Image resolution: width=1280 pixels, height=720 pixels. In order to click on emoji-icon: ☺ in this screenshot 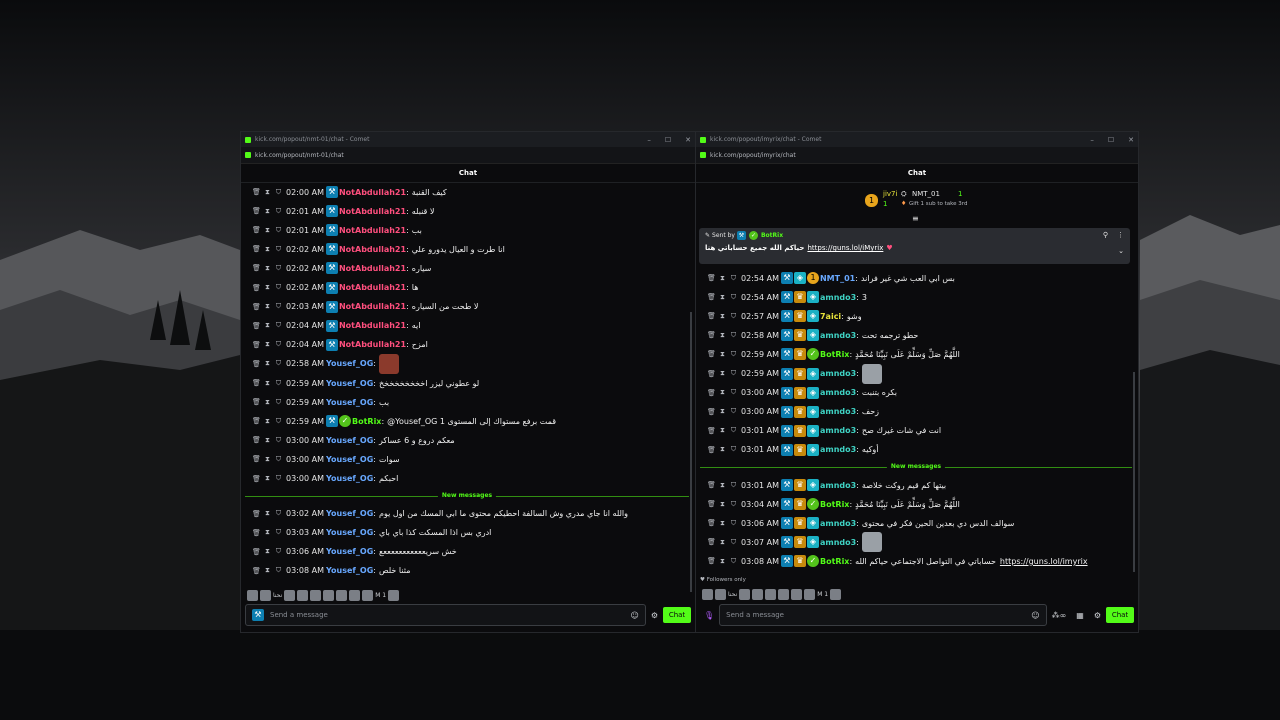, I will do `click(1035, 615)`.